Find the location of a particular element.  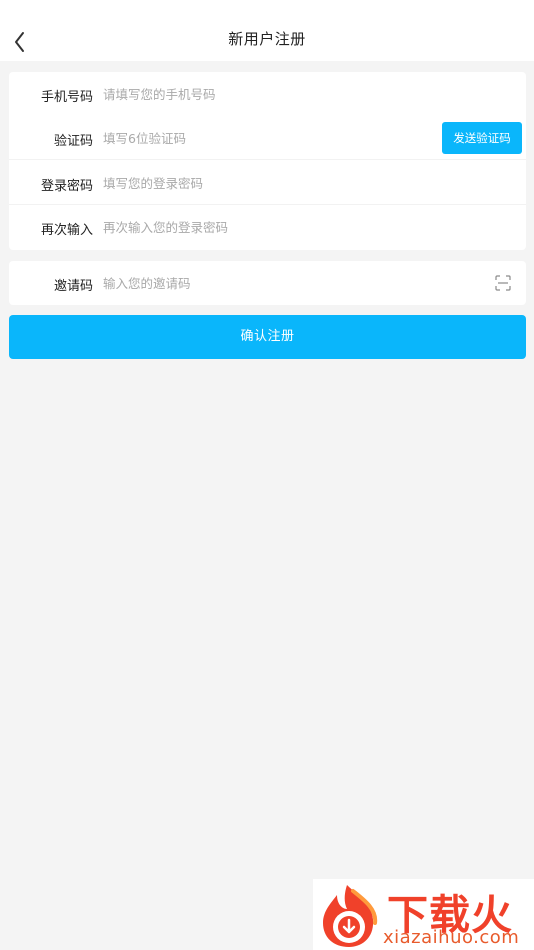

confirm-password-input is located at coordinates (268, 227).